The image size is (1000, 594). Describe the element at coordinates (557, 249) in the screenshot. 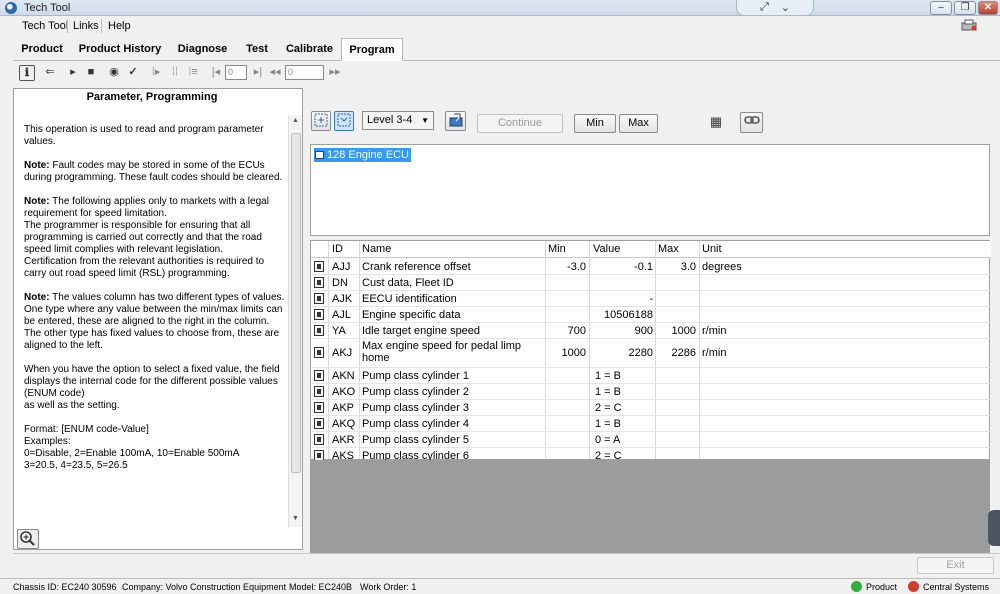

I see `col-min-header: Min` at that location.